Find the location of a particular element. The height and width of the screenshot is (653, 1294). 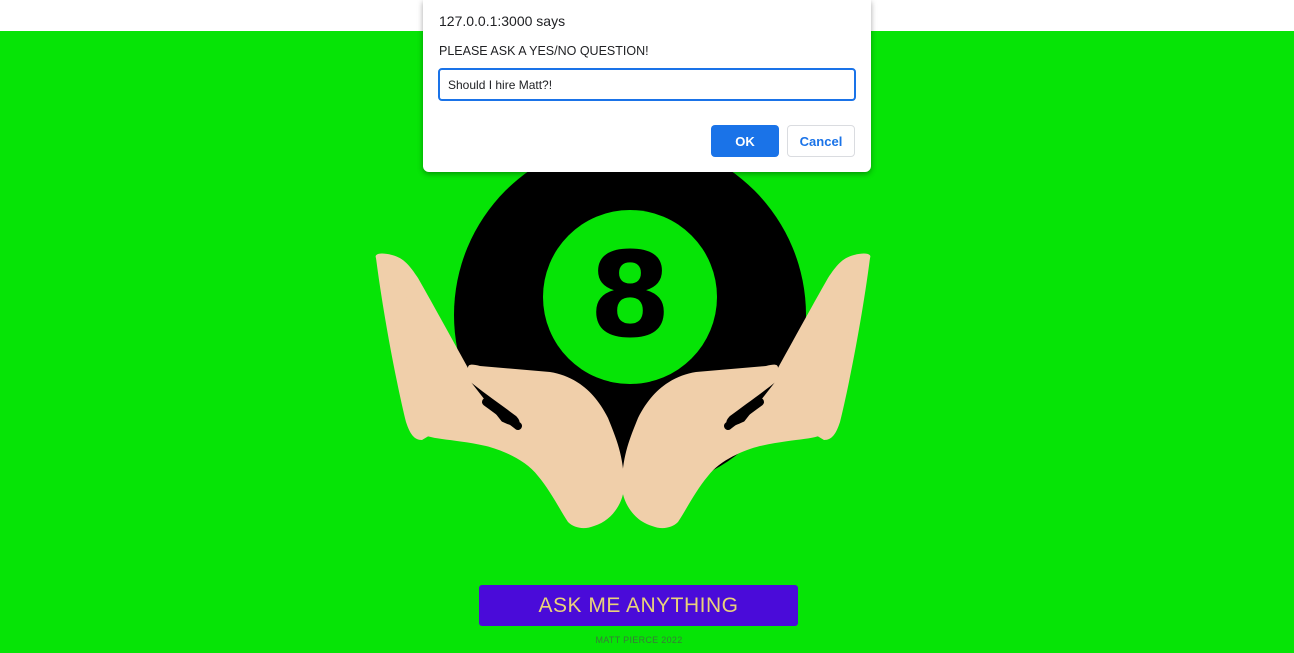

footer-credit: MATT PIERCE 2022 is located at coordinates (639, 640).